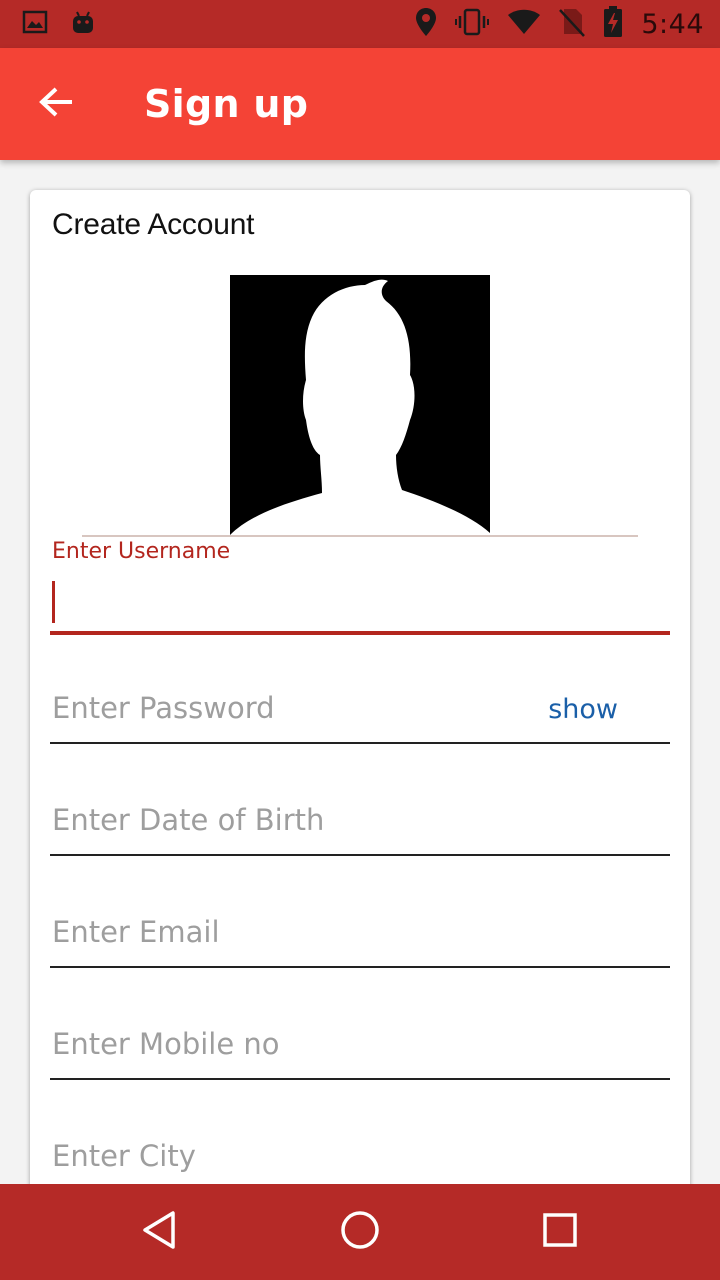 This screenshot has height=1280, width=720. Describe the element at coordinates (59, 24) in the screenshot. I see `status-left-icons` at that location.